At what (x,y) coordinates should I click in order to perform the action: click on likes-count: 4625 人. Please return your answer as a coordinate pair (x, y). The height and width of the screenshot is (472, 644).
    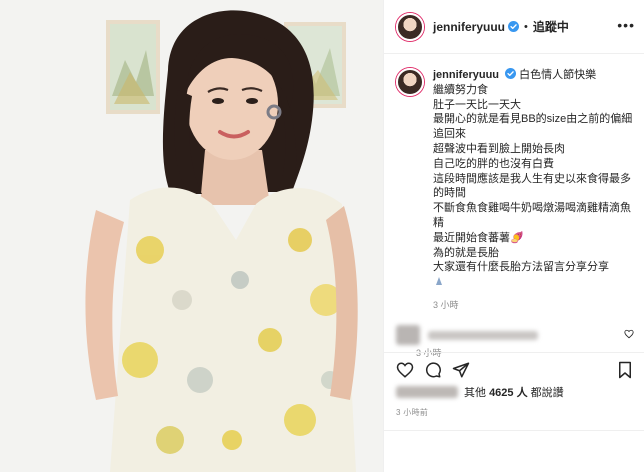
    Looking at the image, I should click on (508, 392).